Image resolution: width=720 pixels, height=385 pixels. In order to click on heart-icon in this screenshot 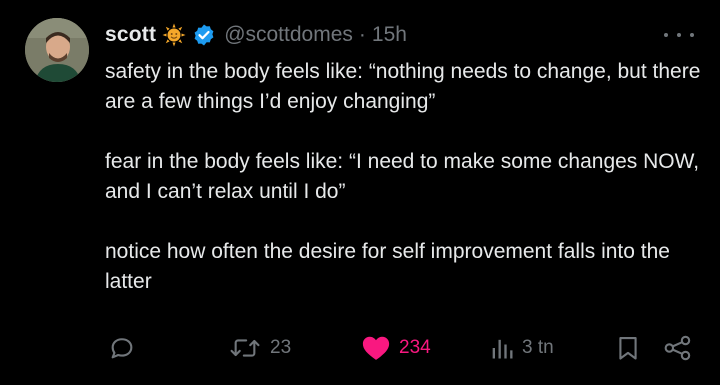, I will do `click(376, 348)`.